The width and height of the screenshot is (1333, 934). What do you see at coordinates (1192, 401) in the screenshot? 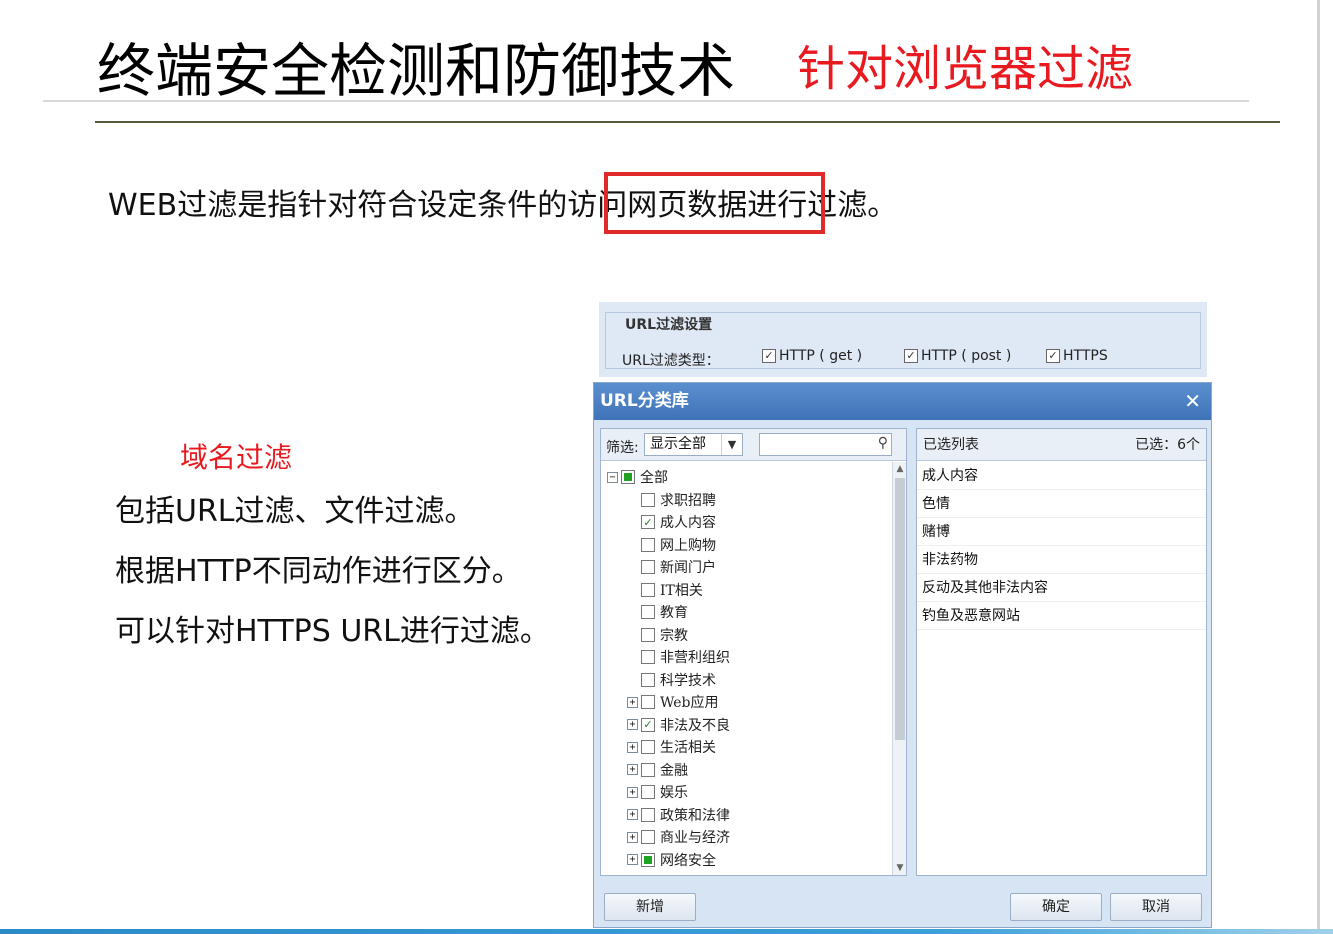
I see `close-icon: ✕` at bounding box center [1192, 401].